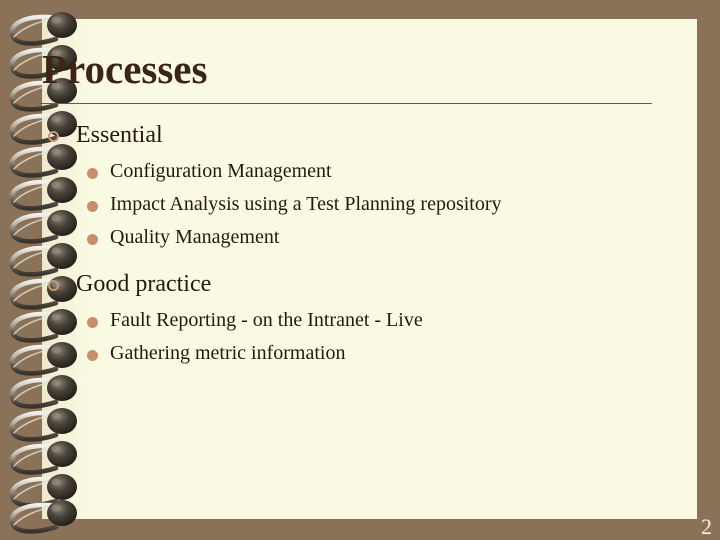 The height and width of the screenshot is (540, 720). Describe the element at coordinates (352, 284) in the screenshot. I see `bullet-level1-good-practice: Good practice` at that location.